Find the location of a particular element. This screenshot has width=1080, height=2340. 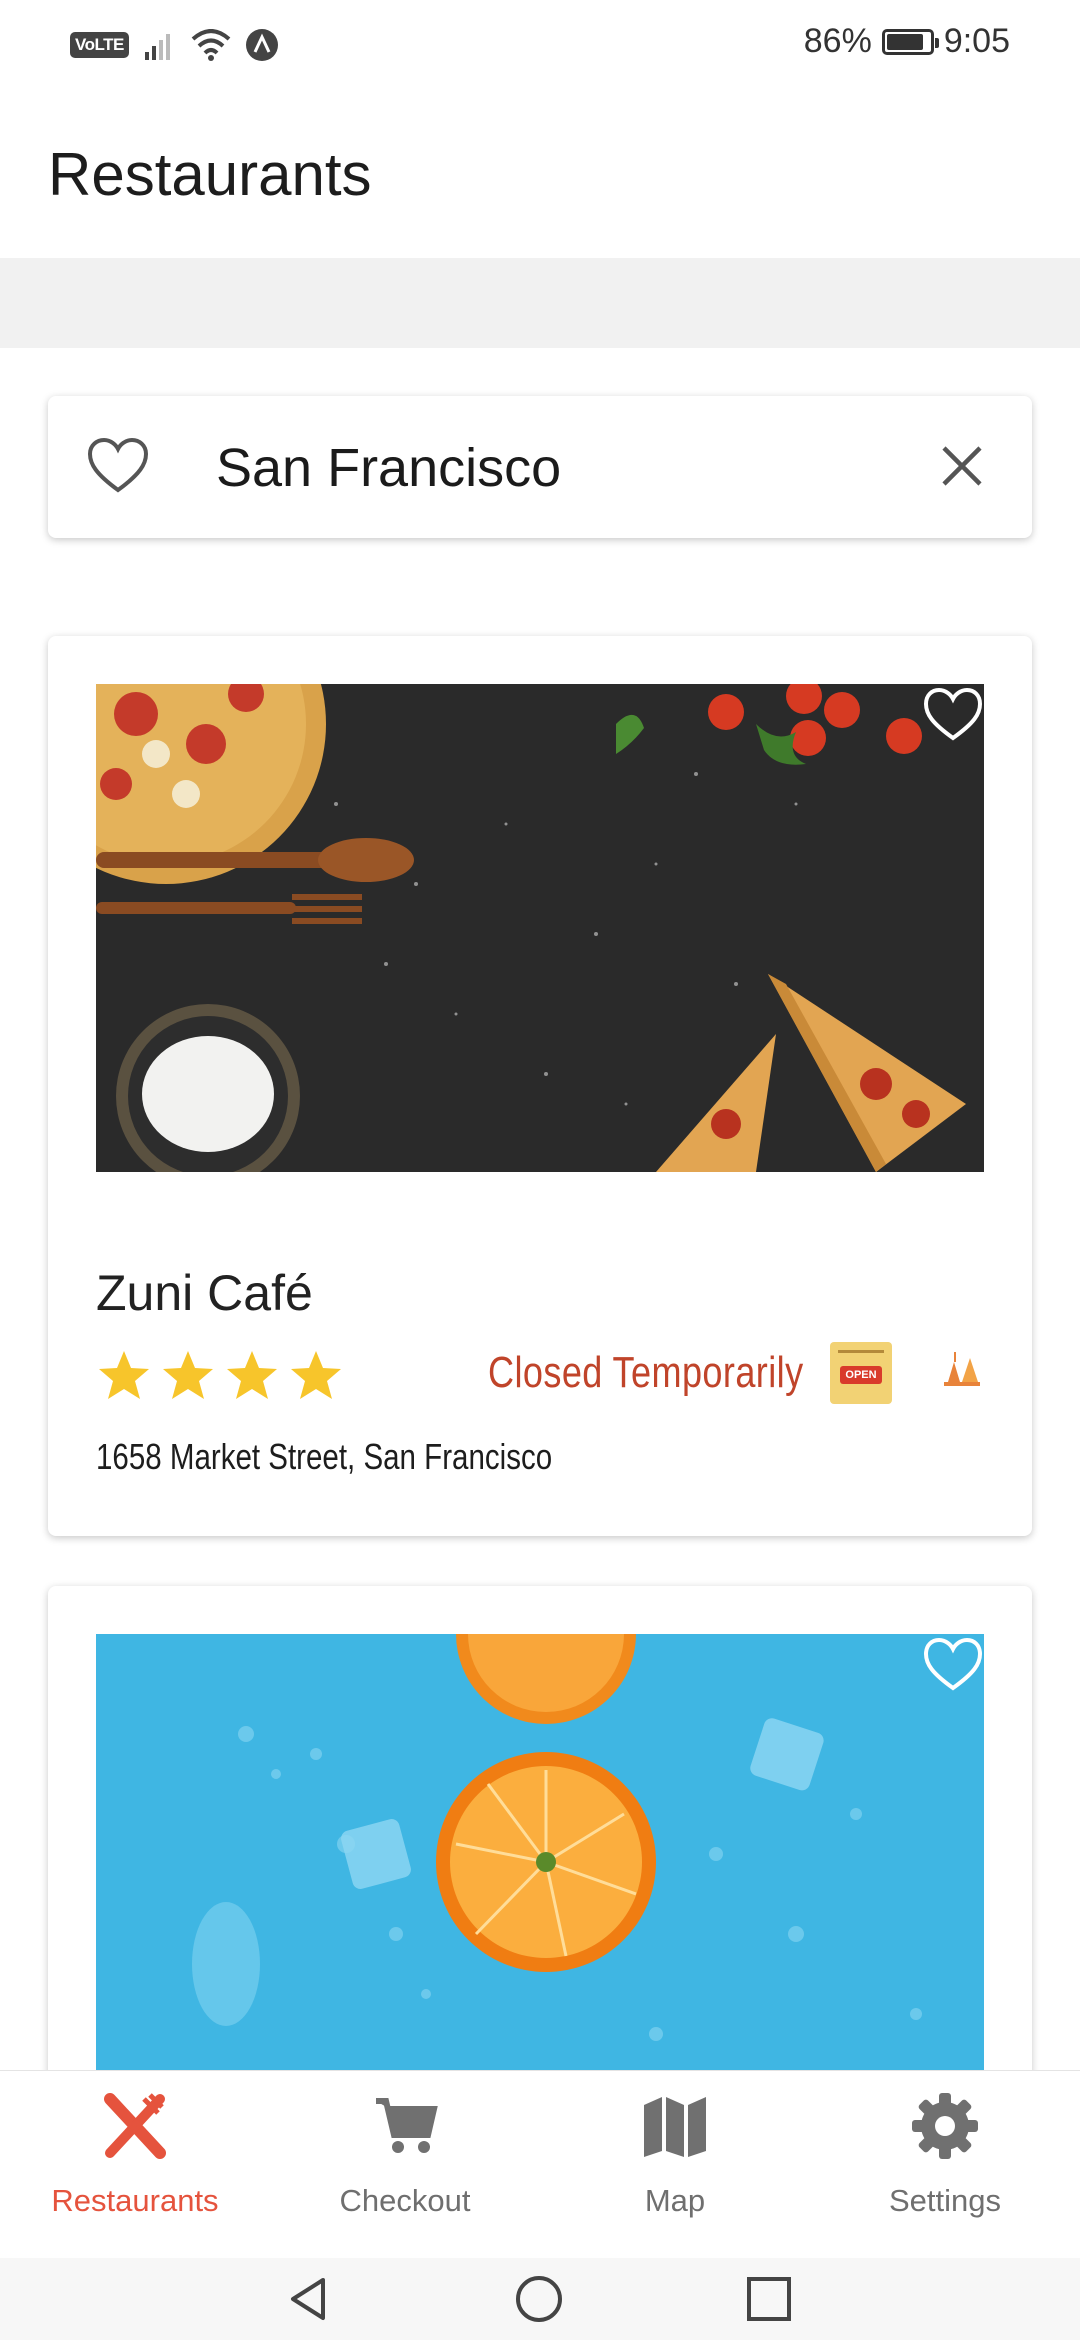

status-right: 86% 9:05 is located at coordinates (907, 41).